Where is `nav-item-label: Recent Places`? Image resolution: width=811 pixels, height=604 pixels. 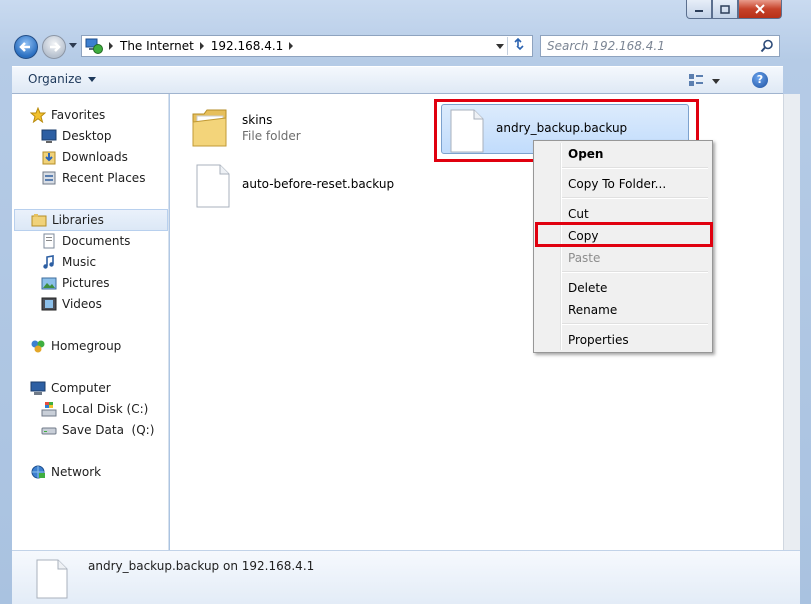 nav-item-label: Recent Places is located at coordinates (104, 178).